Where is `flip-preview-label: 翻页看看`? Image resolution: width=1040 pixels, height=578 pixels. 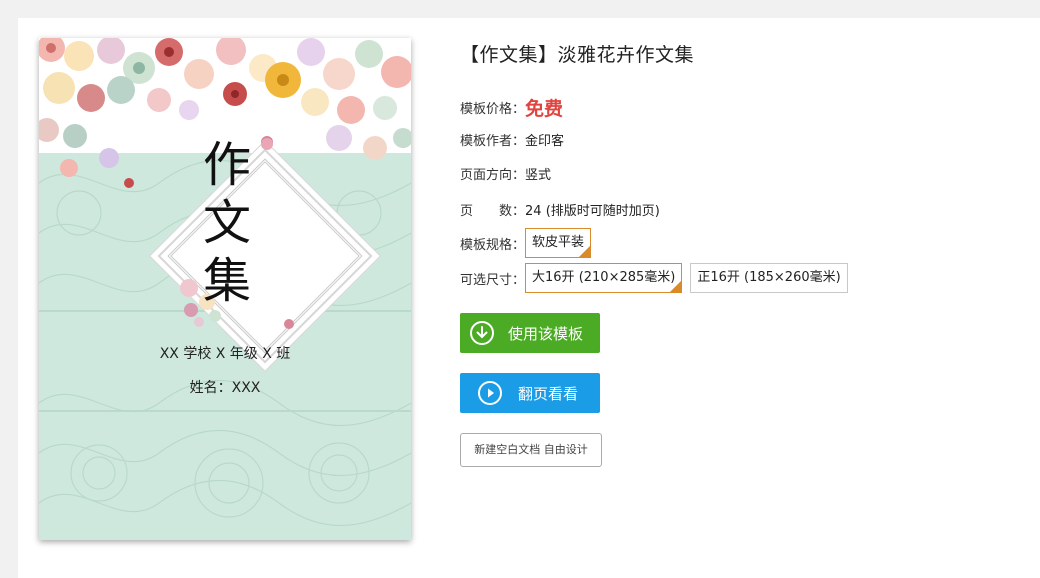
flip-preview-label: 翻页看看 is located at coordinates (548, 393).